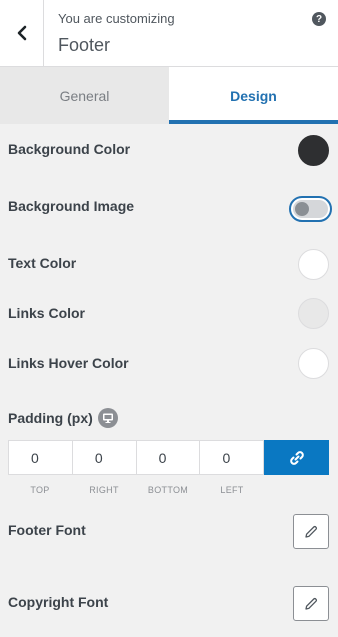  What do you see at coordinates (104, 490) in the screenshot?
I see `padding-right-label: RIGHT` at bounding box center [104, 490].